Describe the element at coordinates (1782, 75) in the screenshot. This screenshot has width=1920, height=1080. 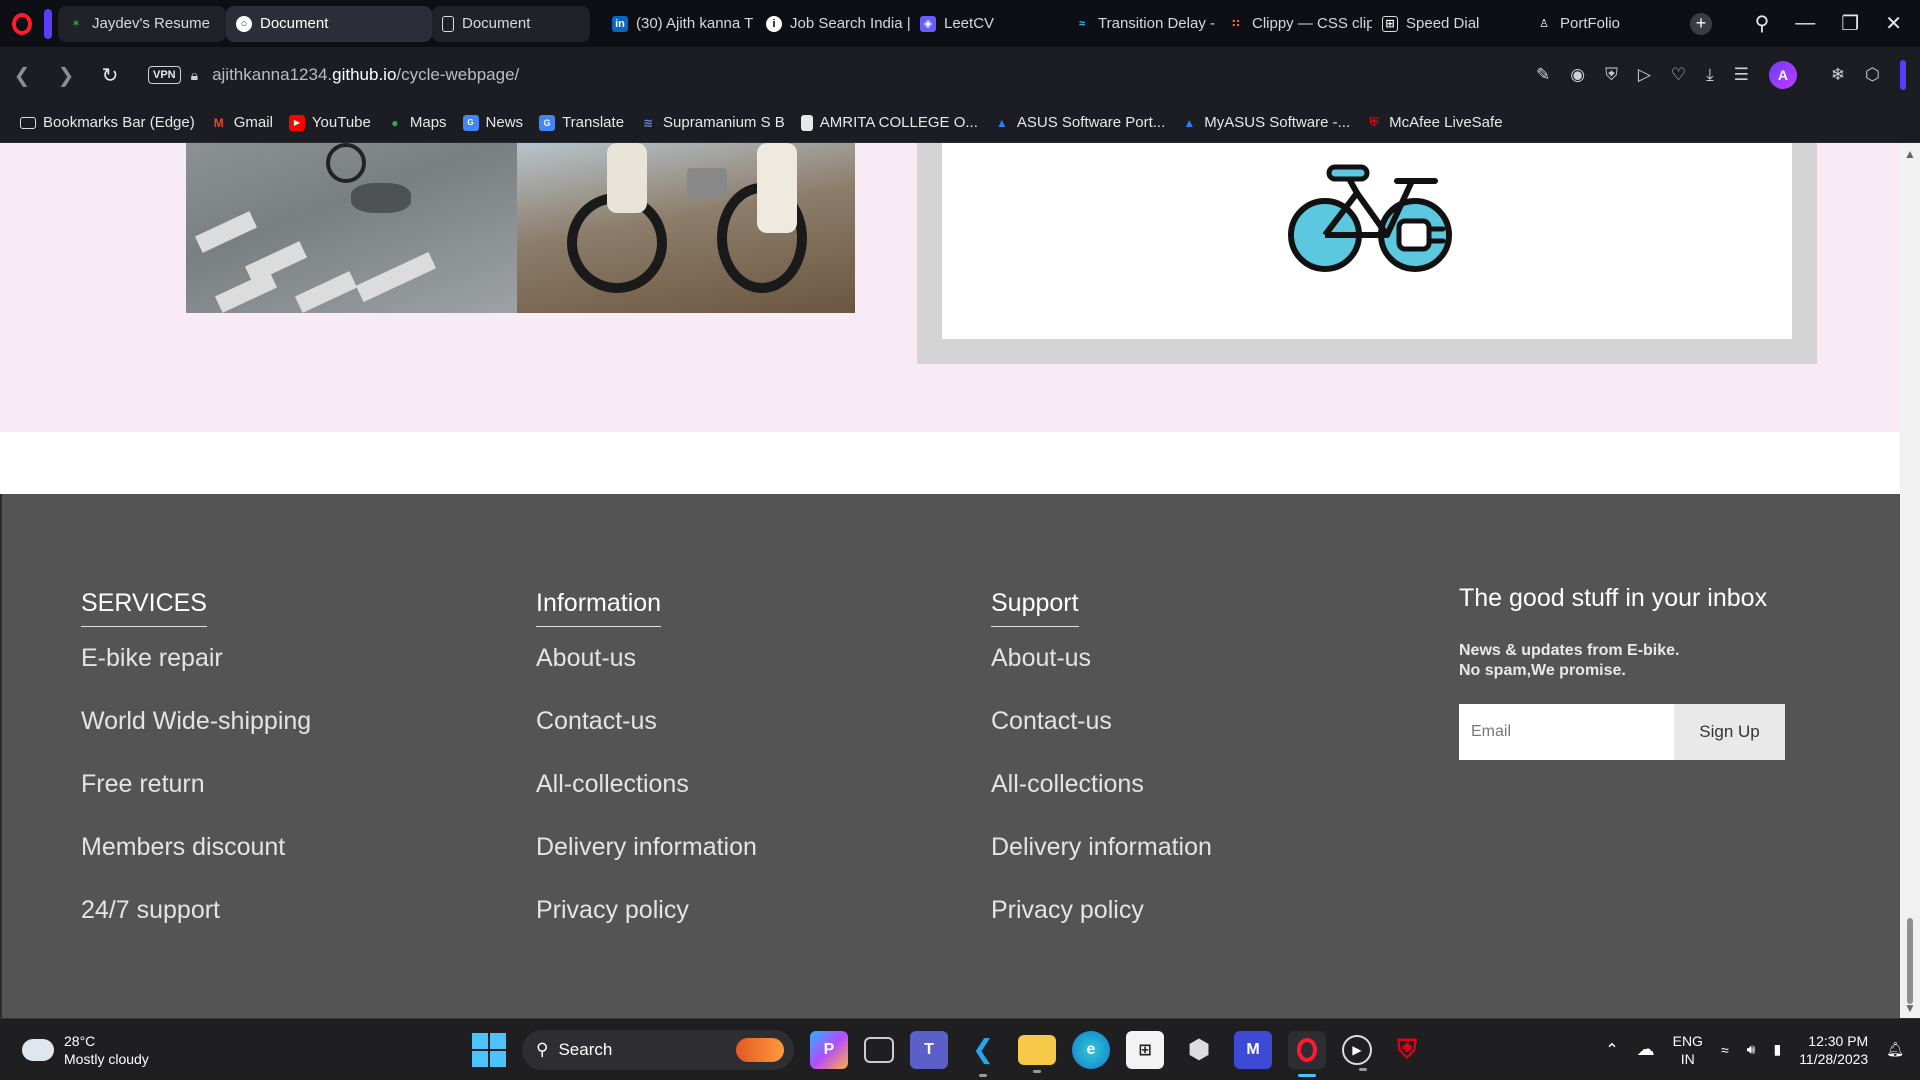
I see `profile-avatar: A` at that location.